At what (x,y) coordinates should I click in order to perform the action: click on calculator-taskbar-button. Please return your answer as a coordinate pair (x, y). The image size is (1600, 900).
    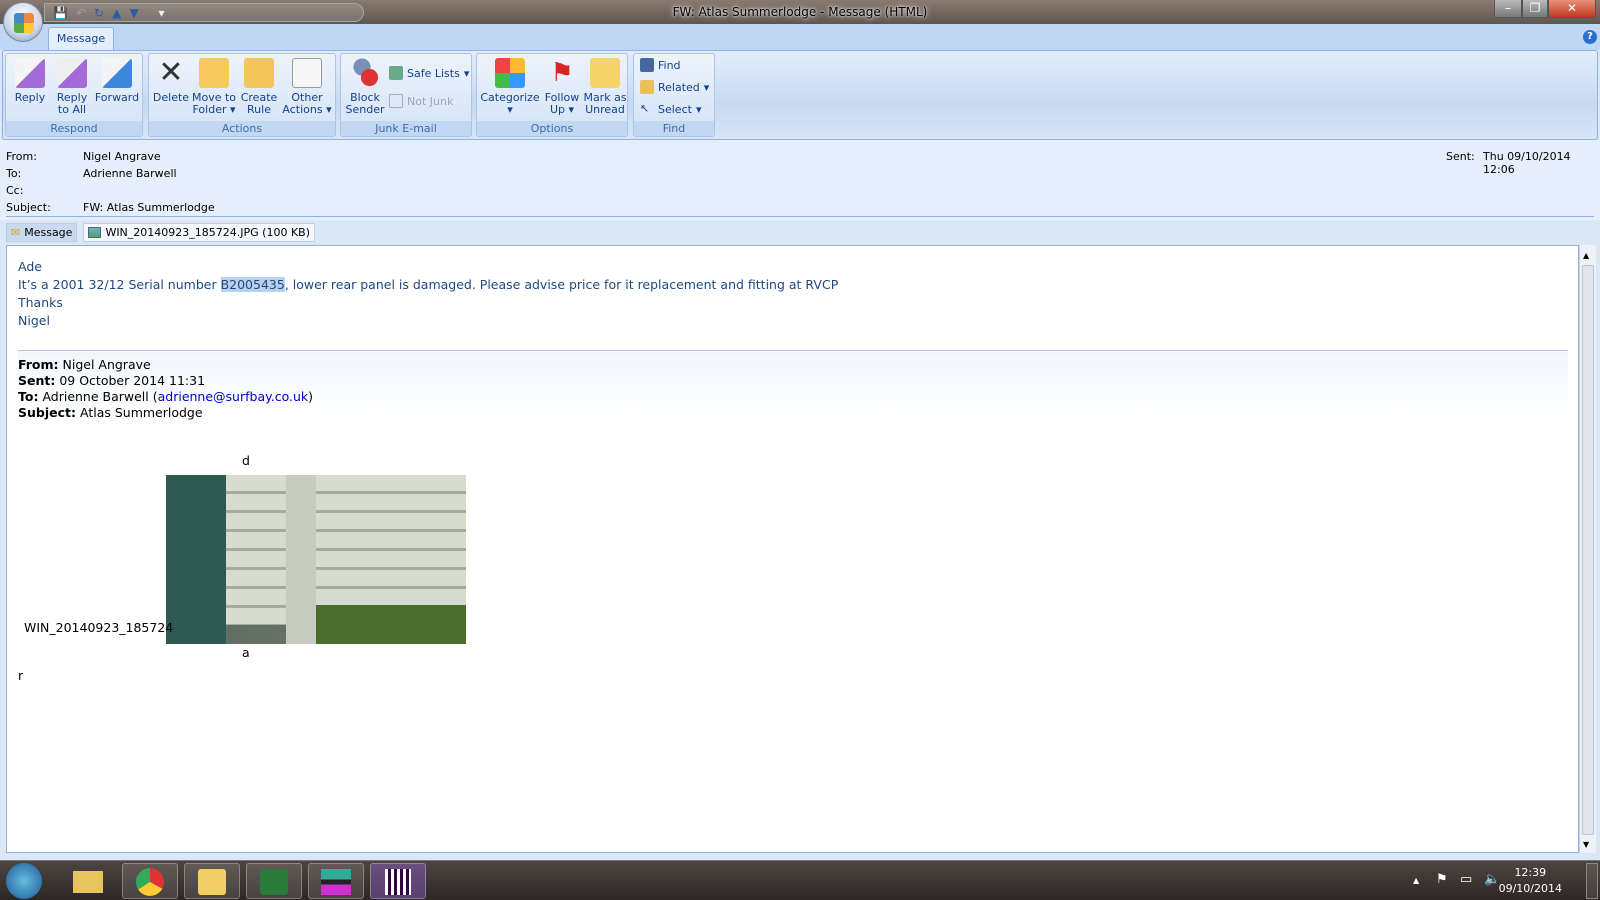
    Looking at the image, I should click on (398, 881).